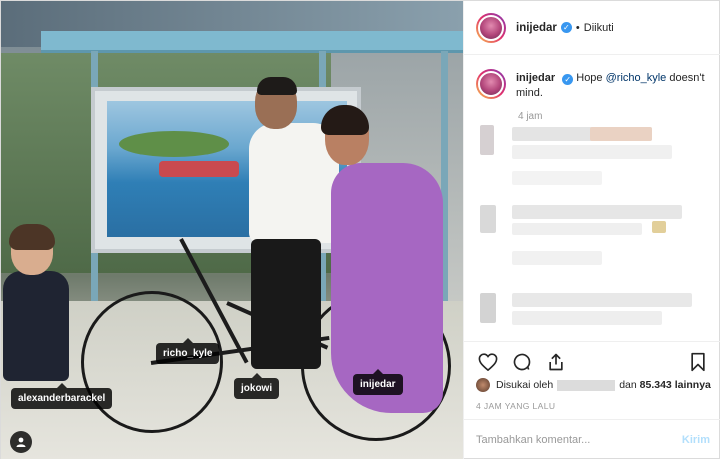 This screenshot has height=459, width=720. What do you see at coordinates (675, 385) in the screenshot?
I see `likes-count-link: 85.343 lainnya` at bounding box center [675, 385].